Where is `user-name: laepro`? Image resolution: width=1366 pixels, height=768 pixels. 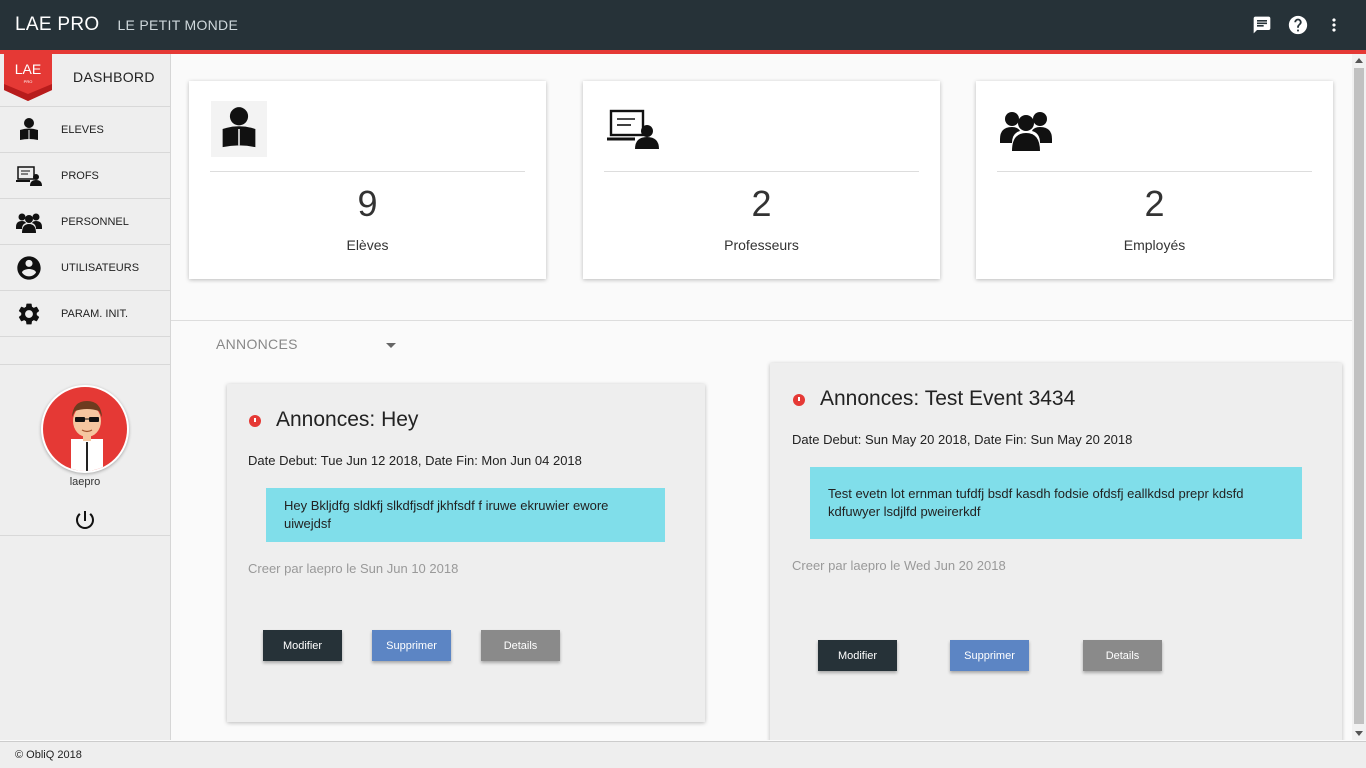
user-name: laepro is located at coordinates (85, 482).